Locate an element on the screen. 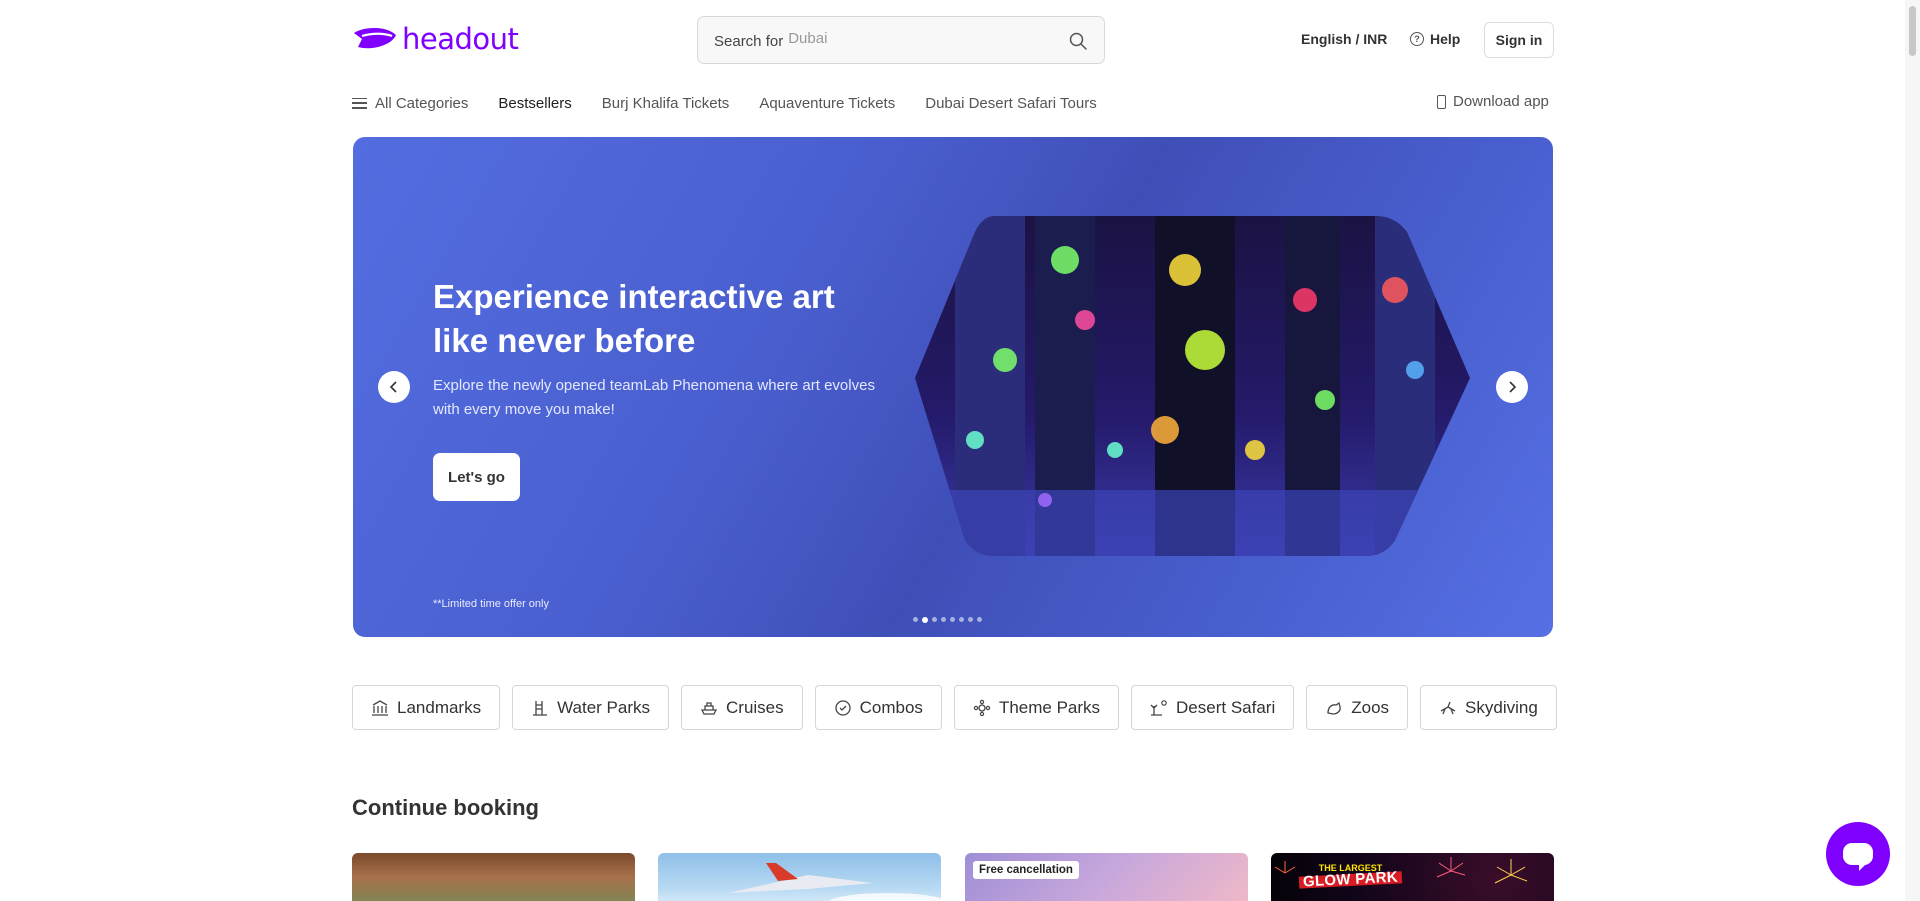  hero-note: **Limited time offer only is located at coordinates (491, 604).